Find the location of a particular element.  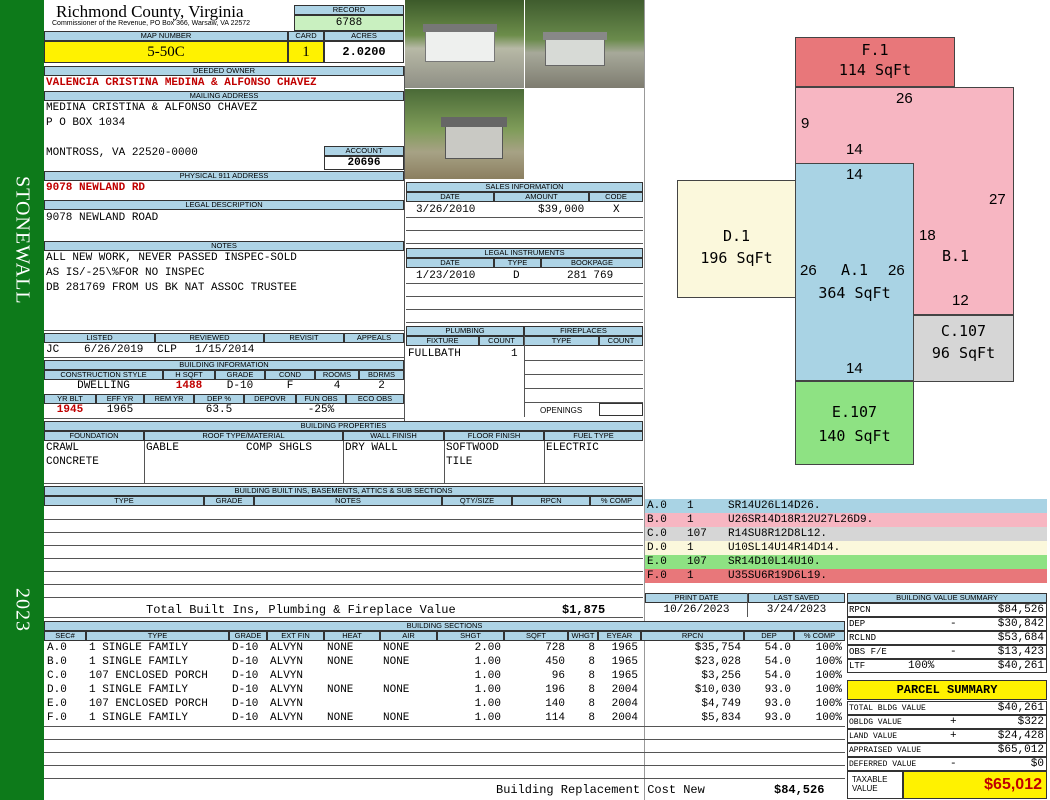

account-number: 20696 is located at coordinates (364, 163).